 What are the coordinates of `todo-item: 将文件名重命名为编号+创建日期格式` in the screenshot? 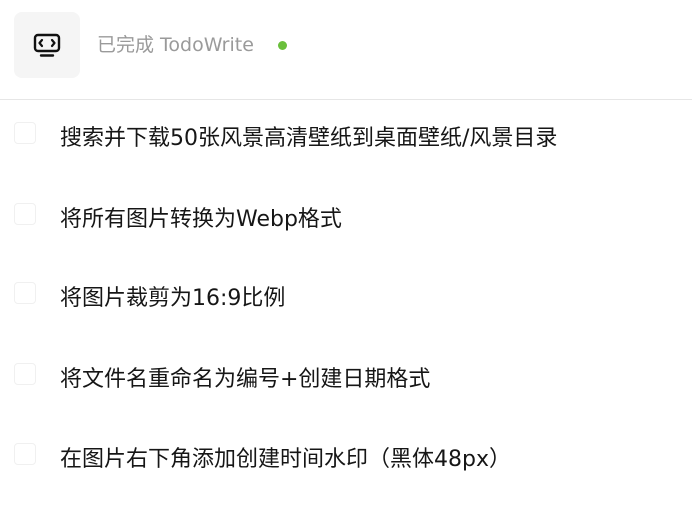 It's located at (346, 381).